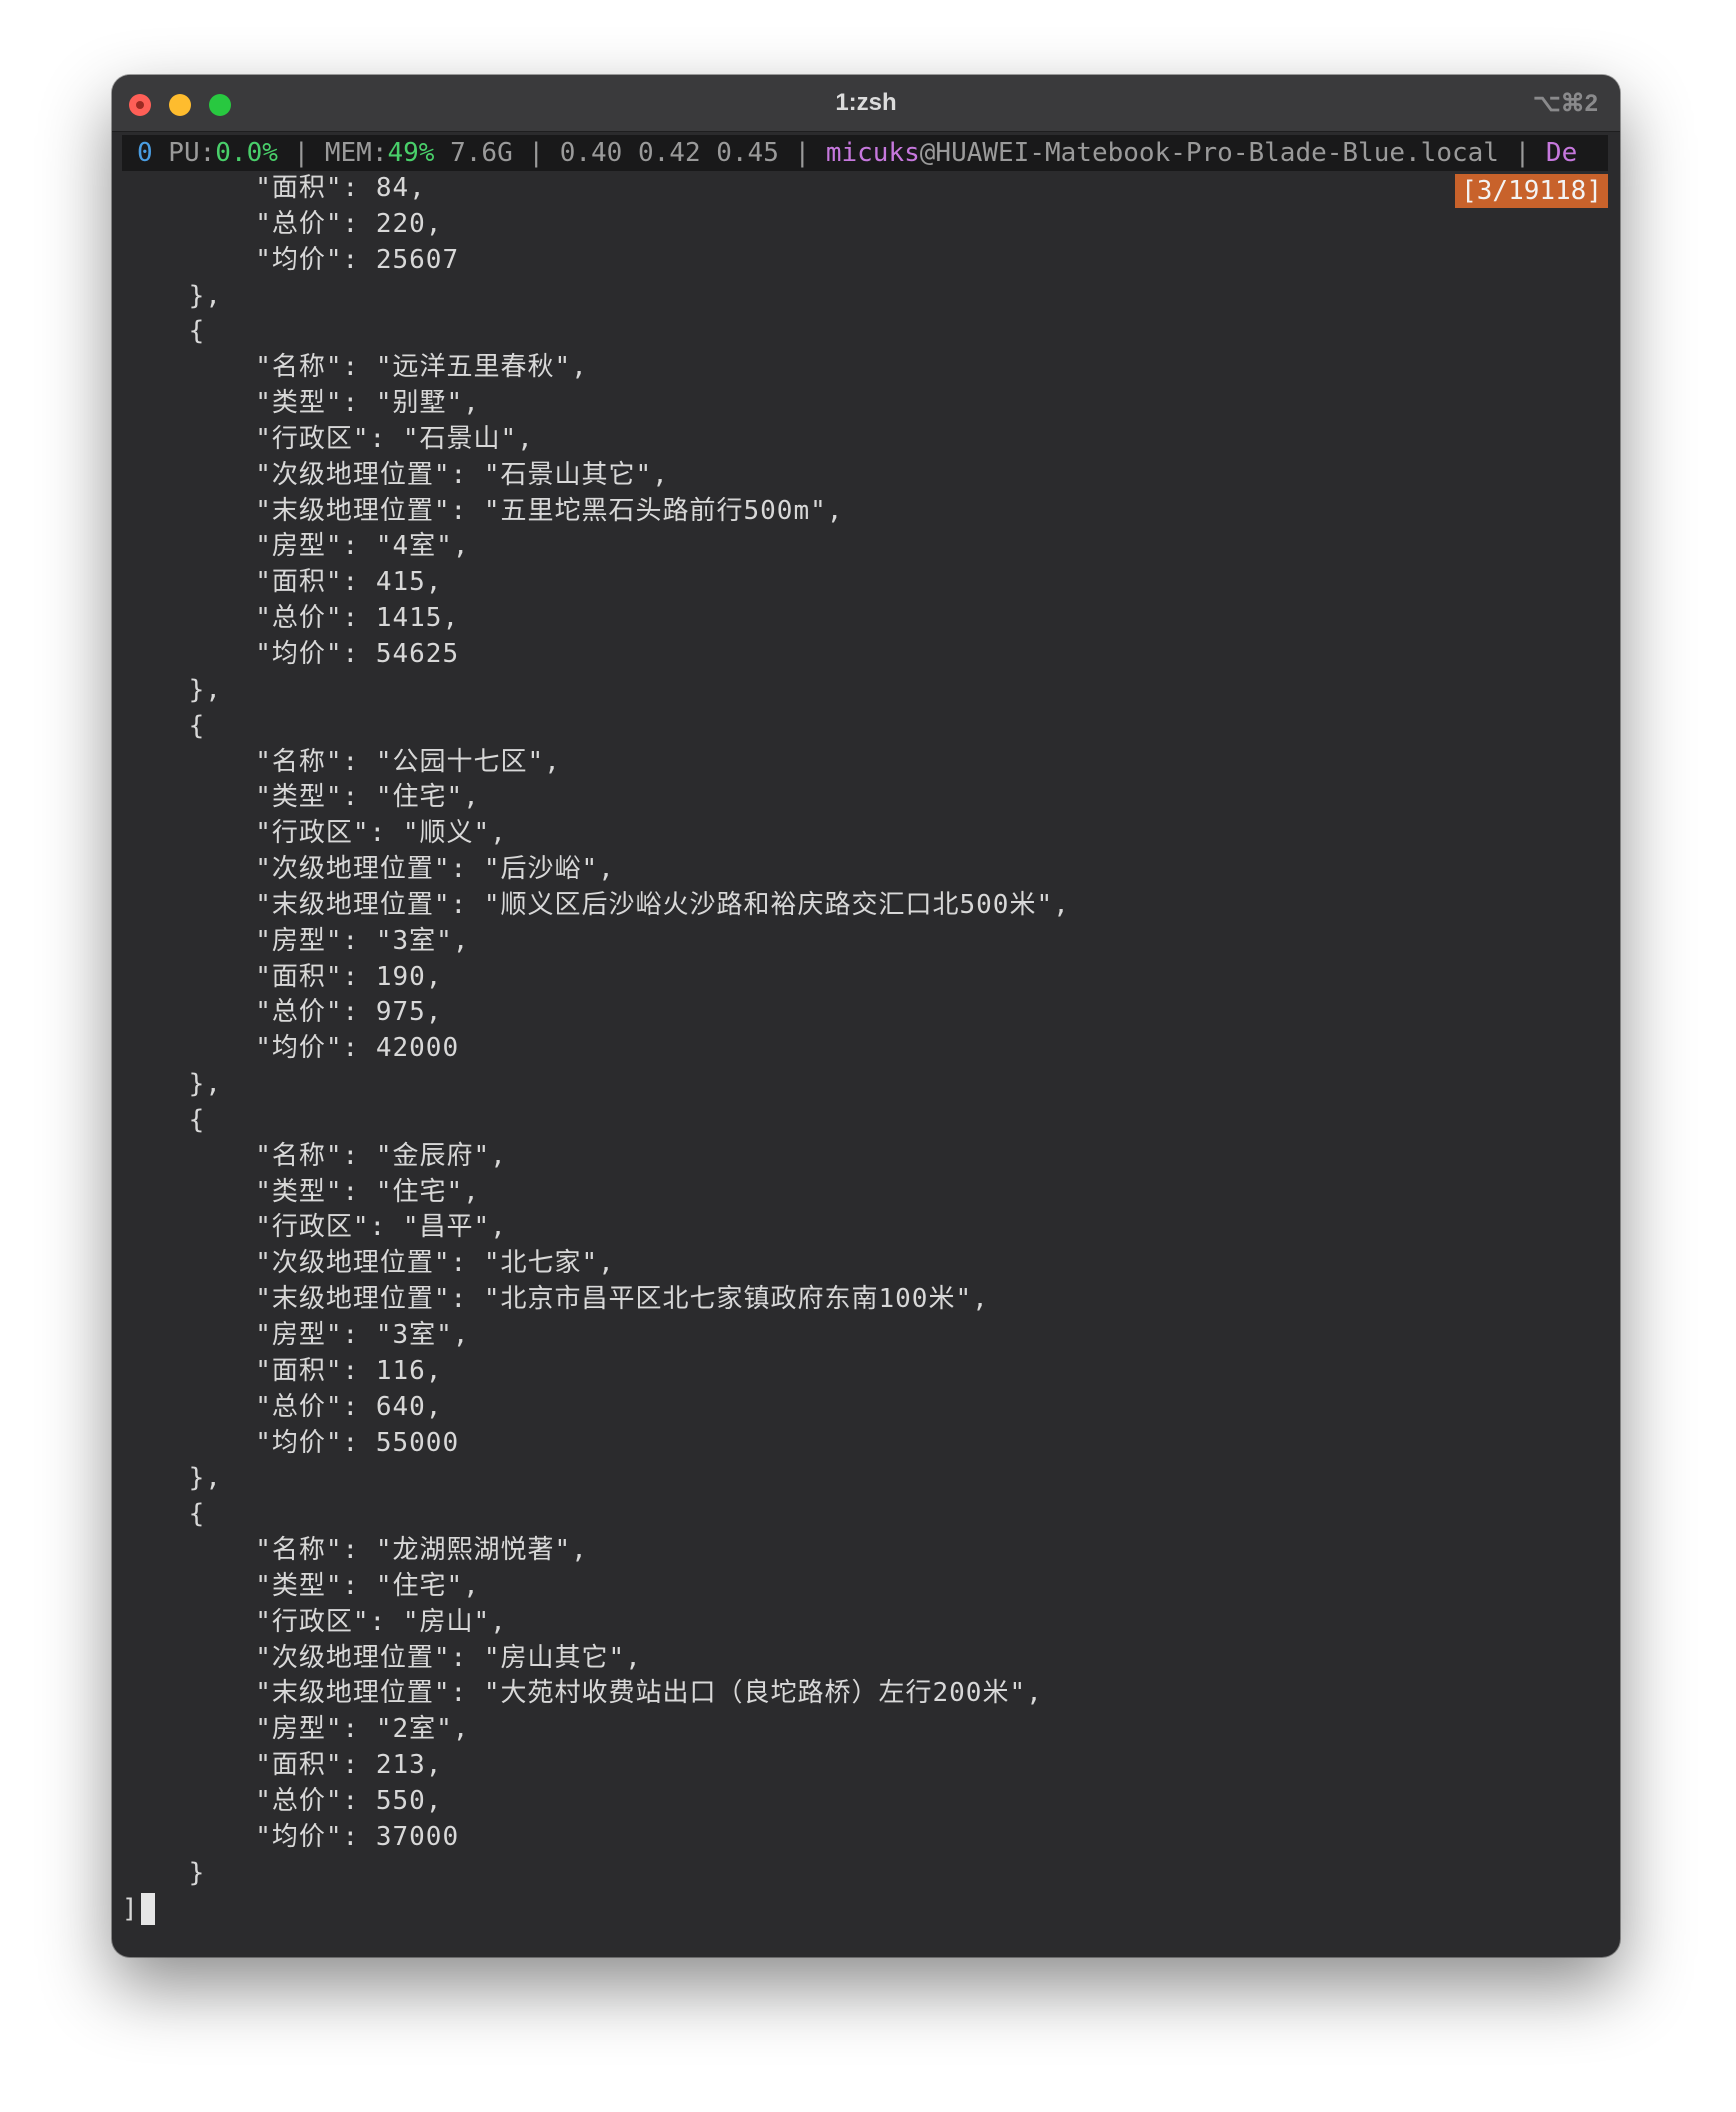 This screenshot has height=2112, width=1736. What do you see at coordinates (314, 1227) in the screenshot?
I see `terminal-line: "行政区": "昌平",` at bounding box center [314, 1227].